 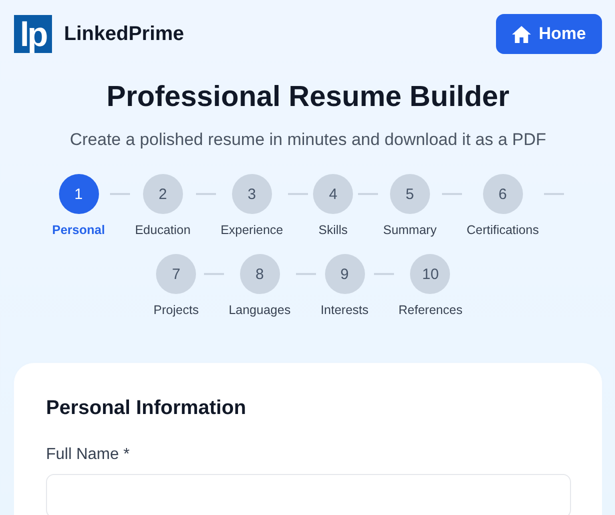 What do you see at coordinates (260, 274) in the screenshot?
I see `step-circle: 8` at bounding box center [260, 274].